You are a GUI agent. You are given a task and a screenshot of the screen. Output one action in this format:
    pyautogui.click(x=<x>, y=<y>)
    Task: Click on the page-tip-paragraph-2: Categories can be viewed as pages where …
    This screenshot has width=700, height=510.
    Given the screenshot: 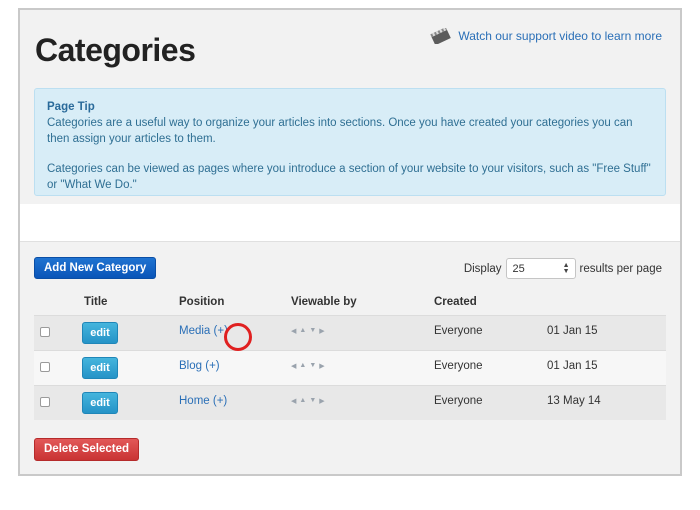 What is the action you would take?
    pyautogui.click(x=349, y=177)
    